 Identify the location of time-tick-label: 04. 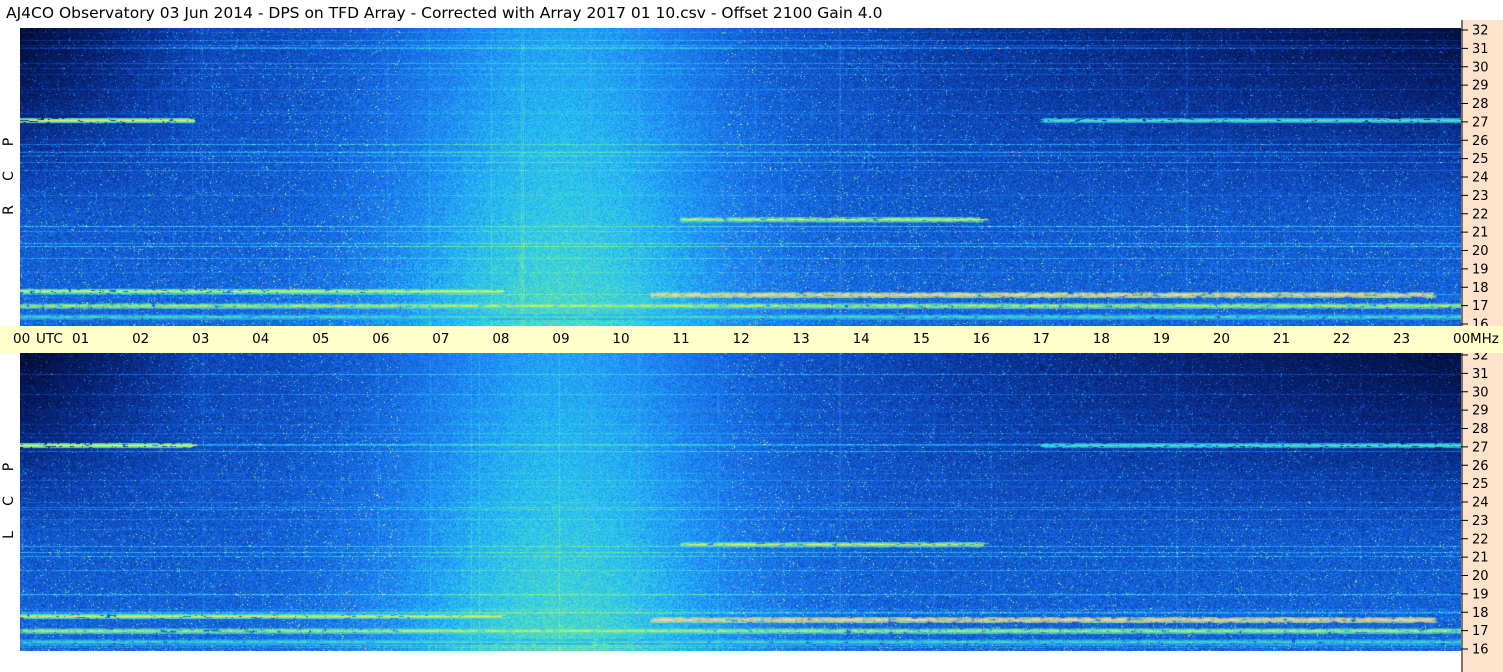
(261, 339).